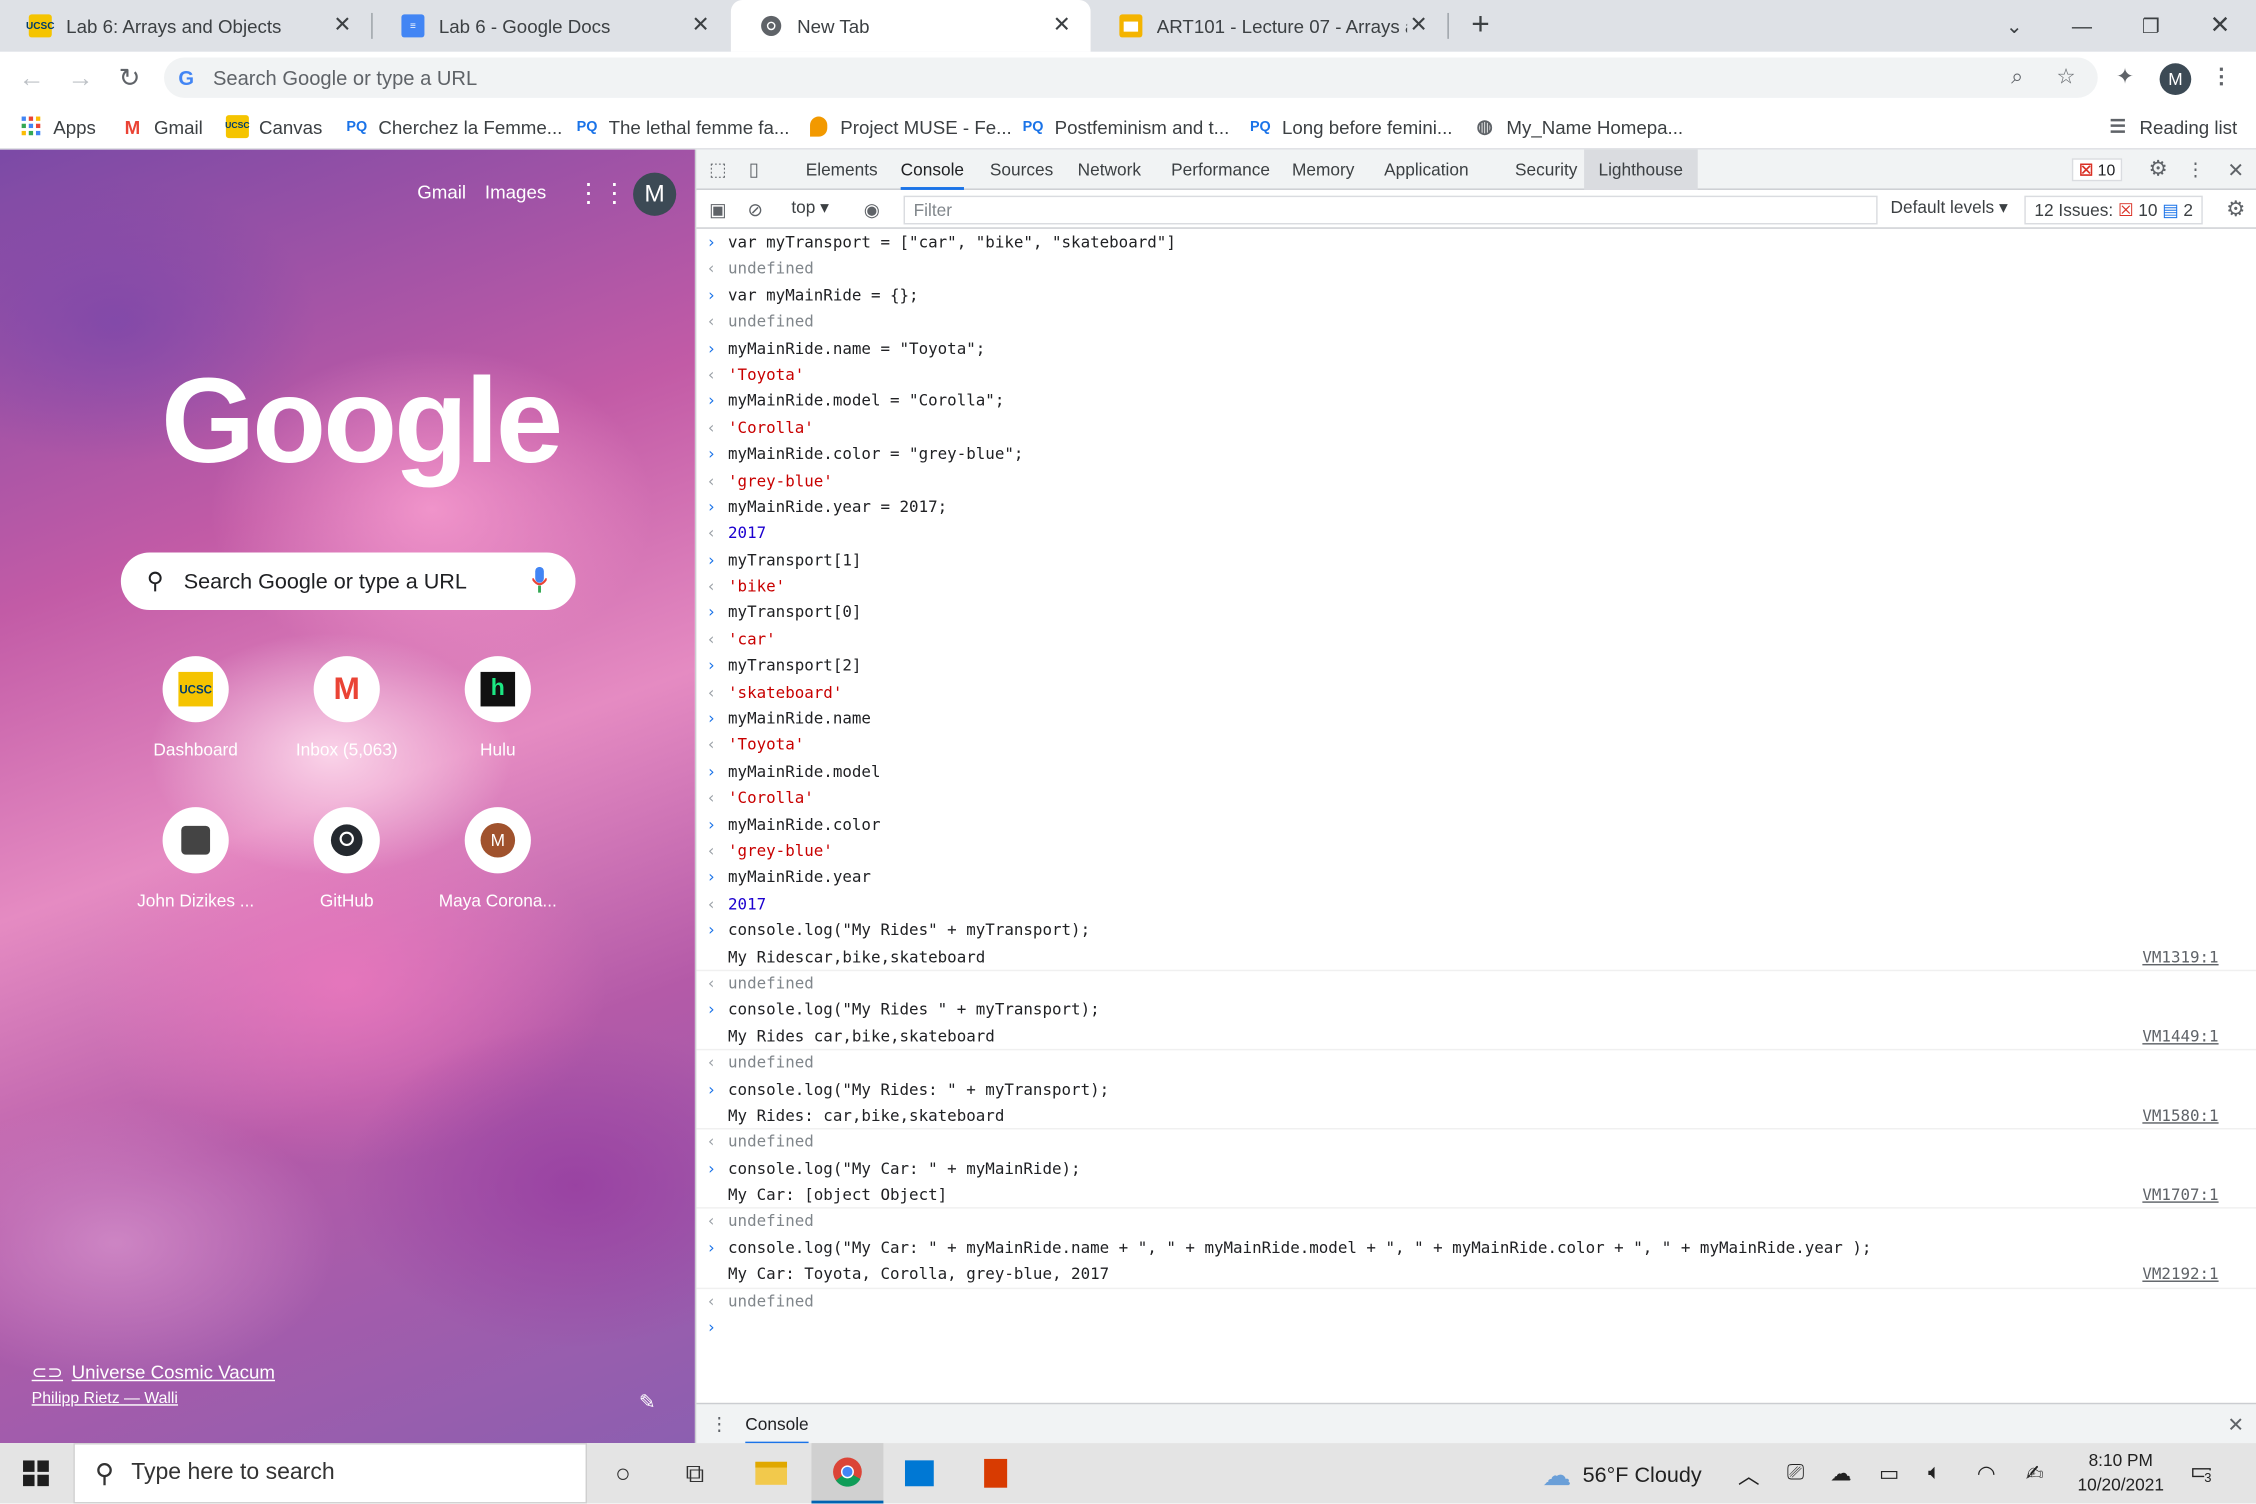 This screenshot has height=1504, width=2256. I want to click on google-apps-icon: ⋮⋮⋮, so click(615, 192).